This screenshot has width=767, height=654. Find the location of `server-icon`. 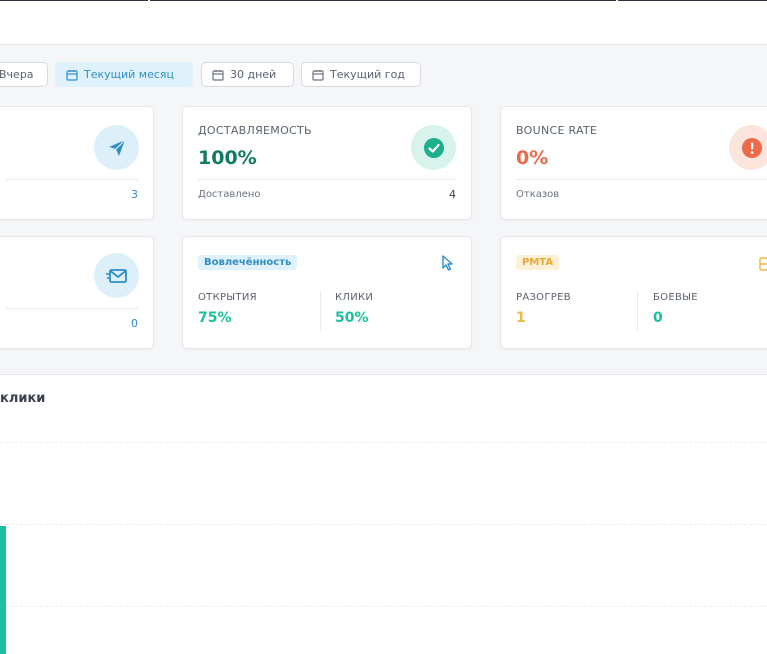

server-icon is located at coordinates (763, 265).